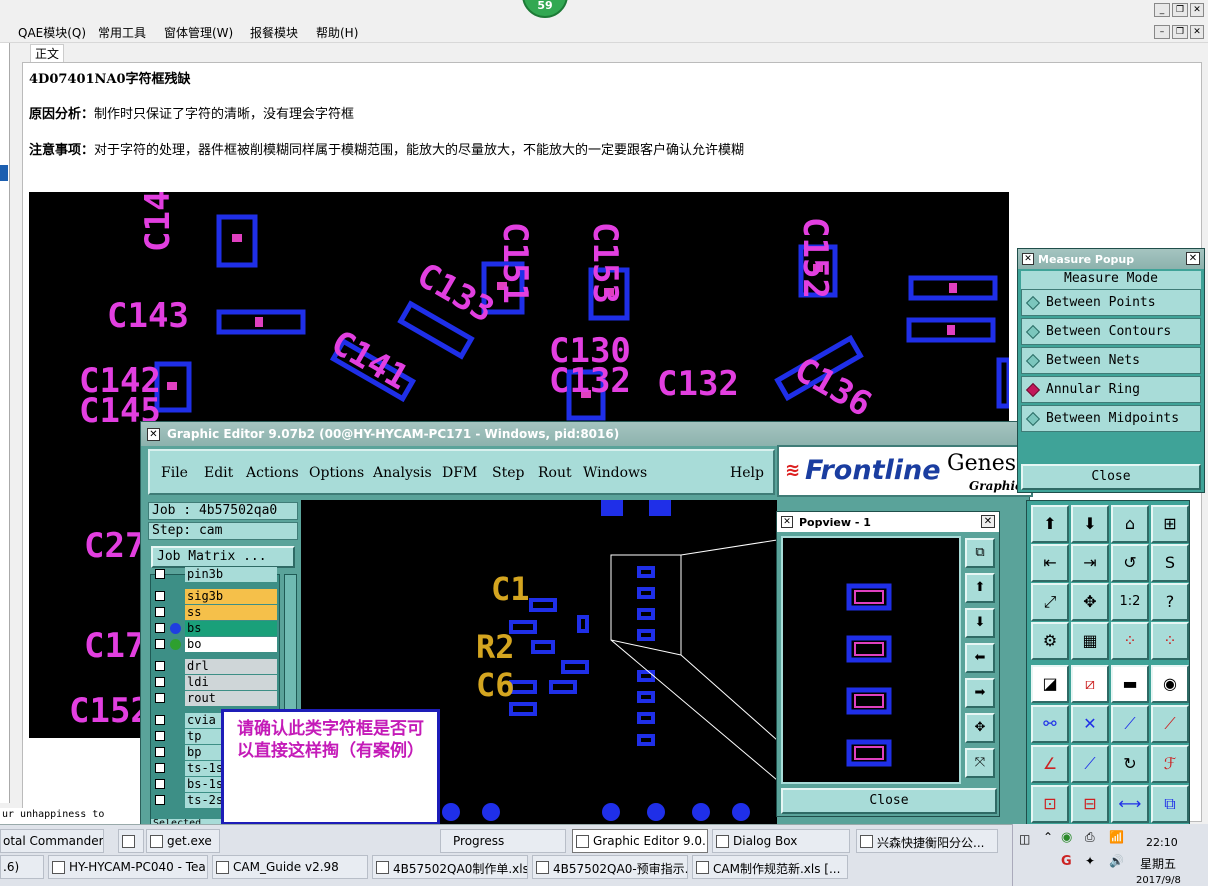 The height and width of the screenshot is (886, 1208). What do you see at coordinates (231, 612) in the screenshot?
I see `layer-name: ss` at bounding box center [231, 612].